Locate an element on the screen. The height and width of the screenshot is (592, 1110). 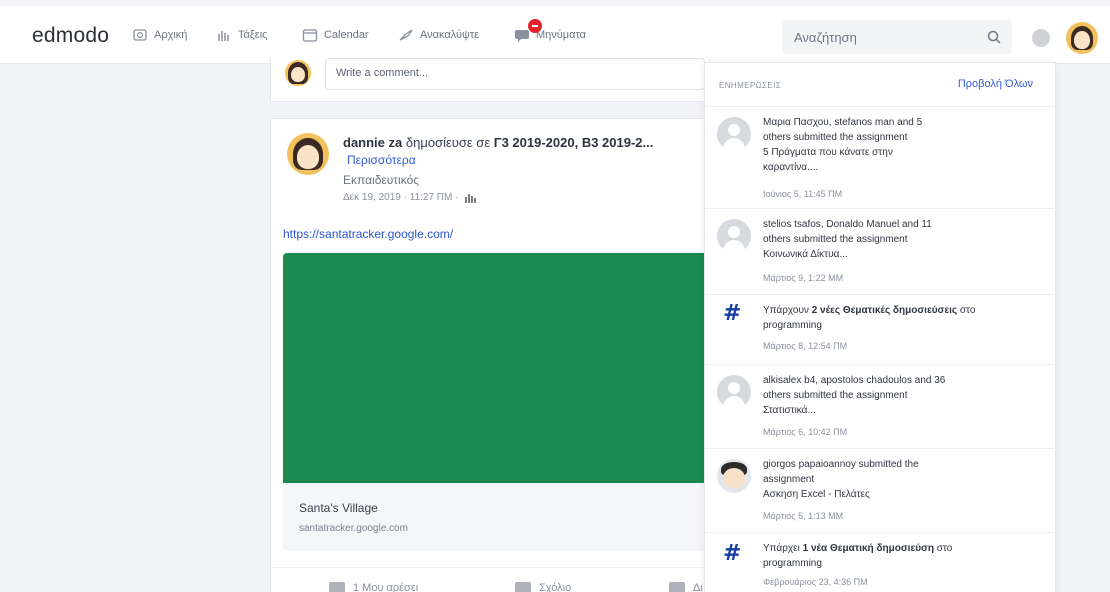
notifications-header: ΕΝΗΜΕΡΩΣΕΙΣ Προβολή Όλων is located at coordinates (881, 85).